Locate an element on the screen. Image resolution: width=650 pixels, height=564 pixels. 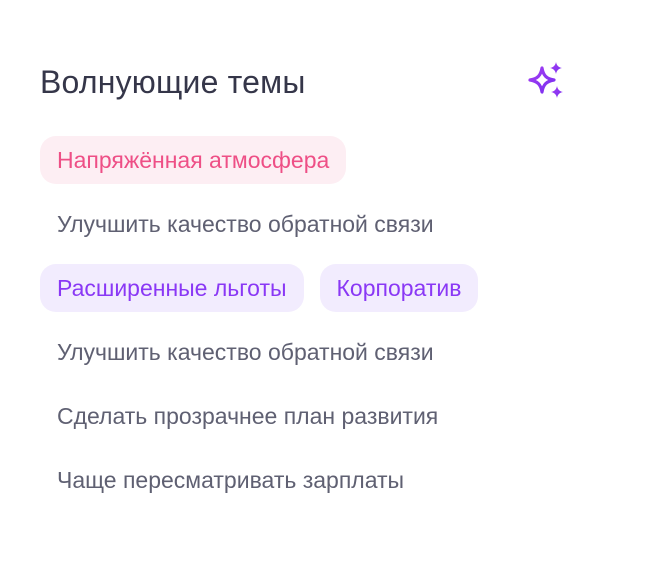
topics-row: Расширенные льготы Корпоратив is located at coordinates (320, 288).